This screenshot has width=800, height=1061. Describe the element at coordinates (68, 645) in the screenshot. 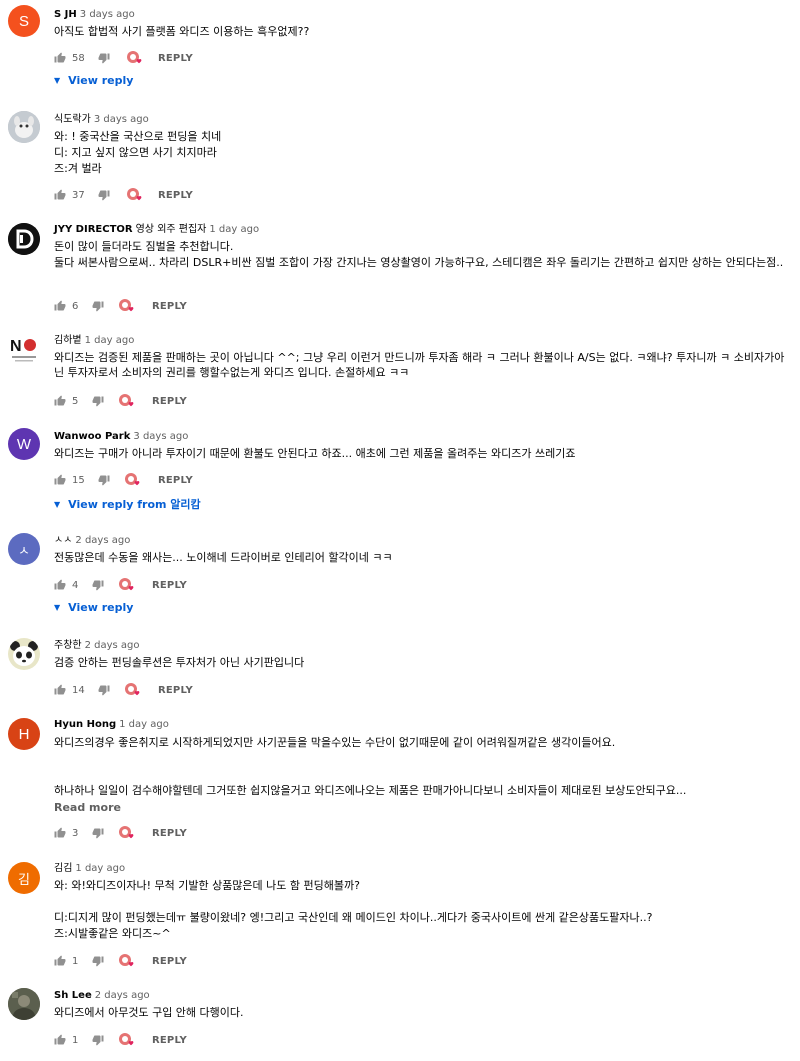

I see `author-name: 주창한` at that location.